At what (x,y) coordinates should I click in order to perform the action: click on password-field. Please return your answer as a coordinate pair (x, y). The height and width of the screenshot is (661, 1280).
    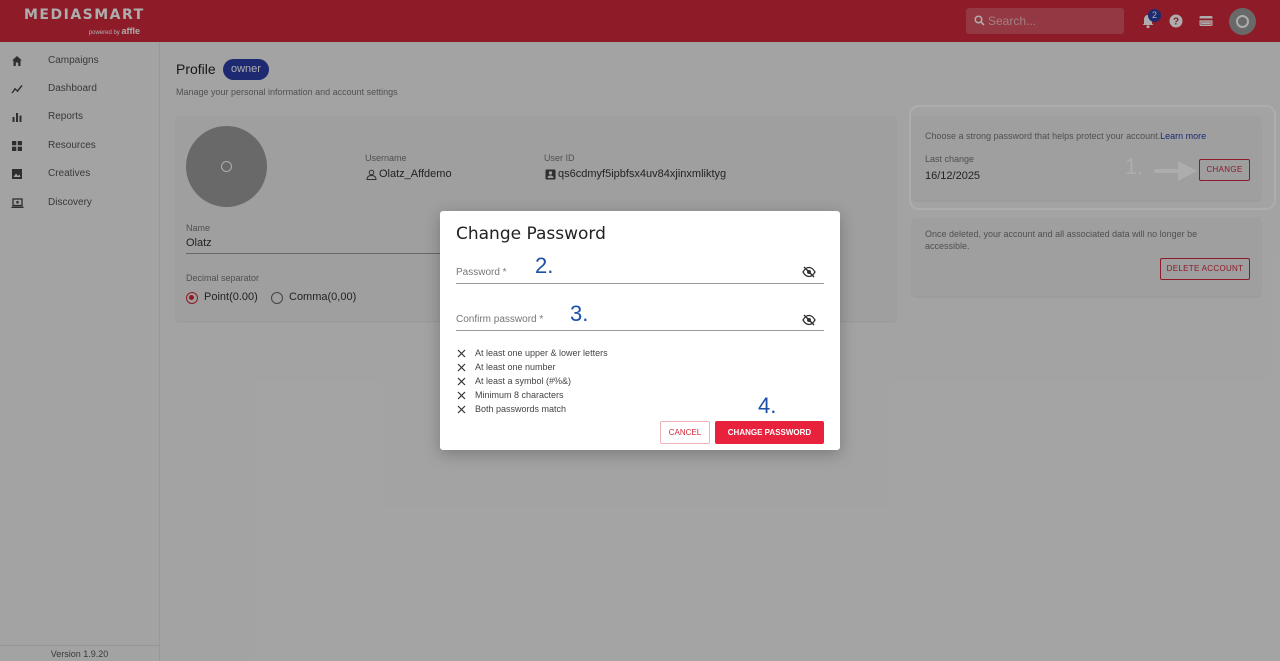
    Looking at the image, I should click on (640, 283).